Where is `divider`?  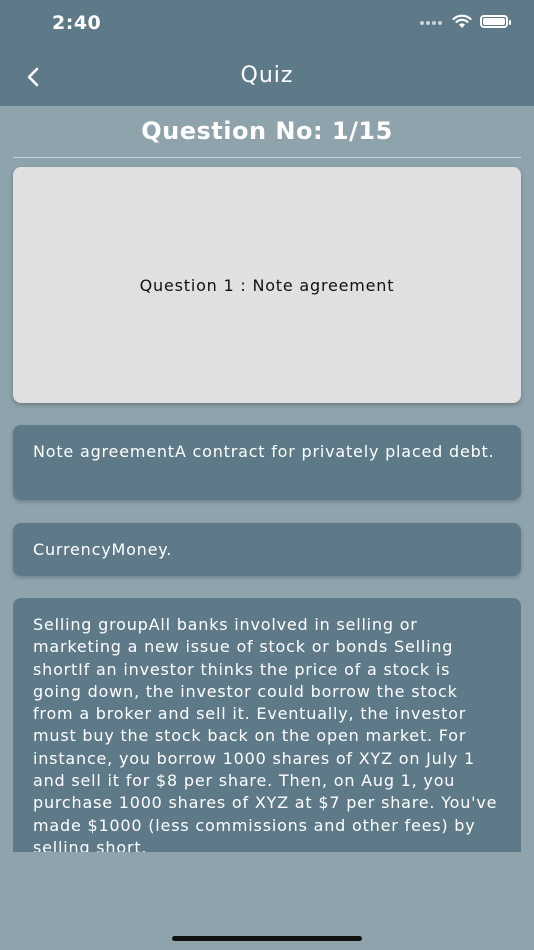
divider is located at coordinates (267, 157).